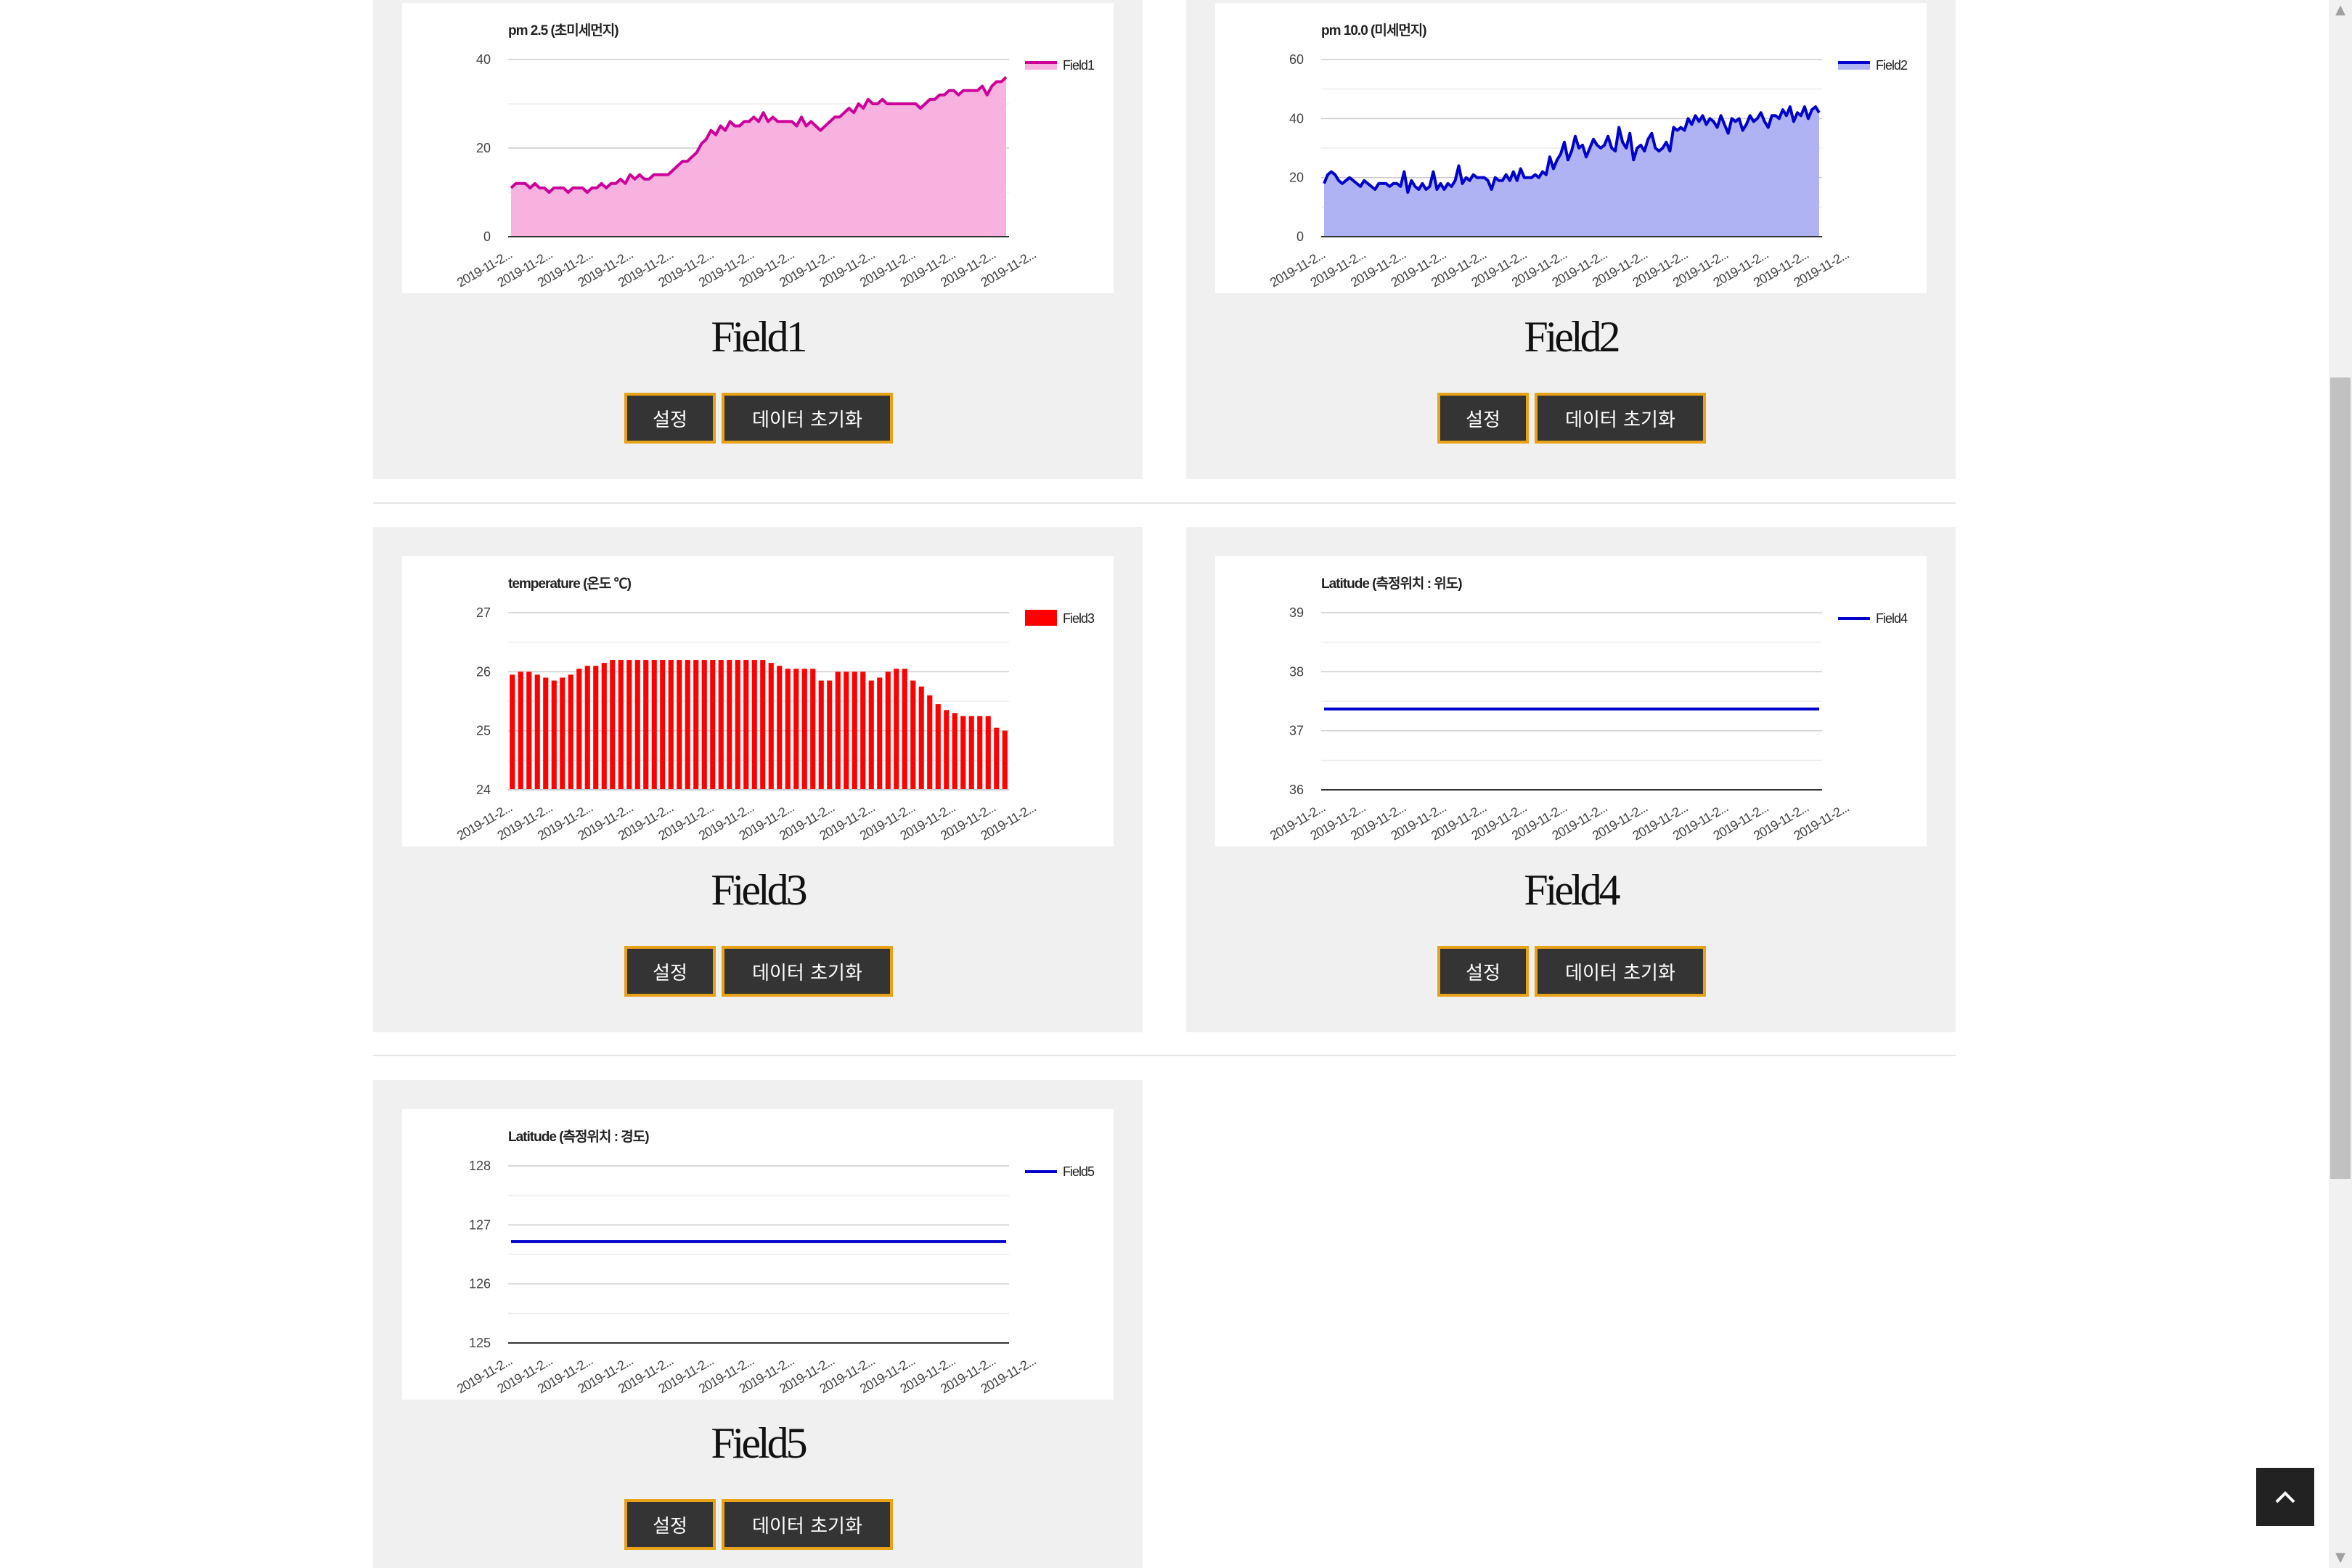 This screenshot has width=2352, height=1568. What do you see at coordinates (759, 1443) in the screenshot?
I see `field-title: Field5` at bounding box center [759, 1443].